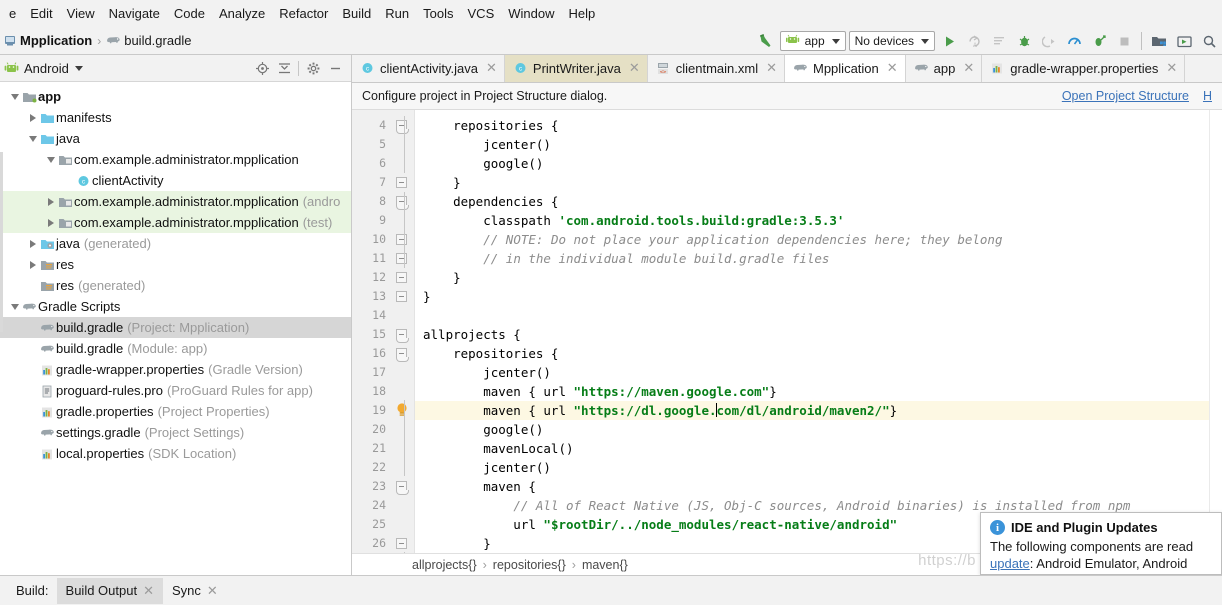  Describe the element at coordinates (766, 41) in the screenshot. I see `hammer-build-icon` at that location.